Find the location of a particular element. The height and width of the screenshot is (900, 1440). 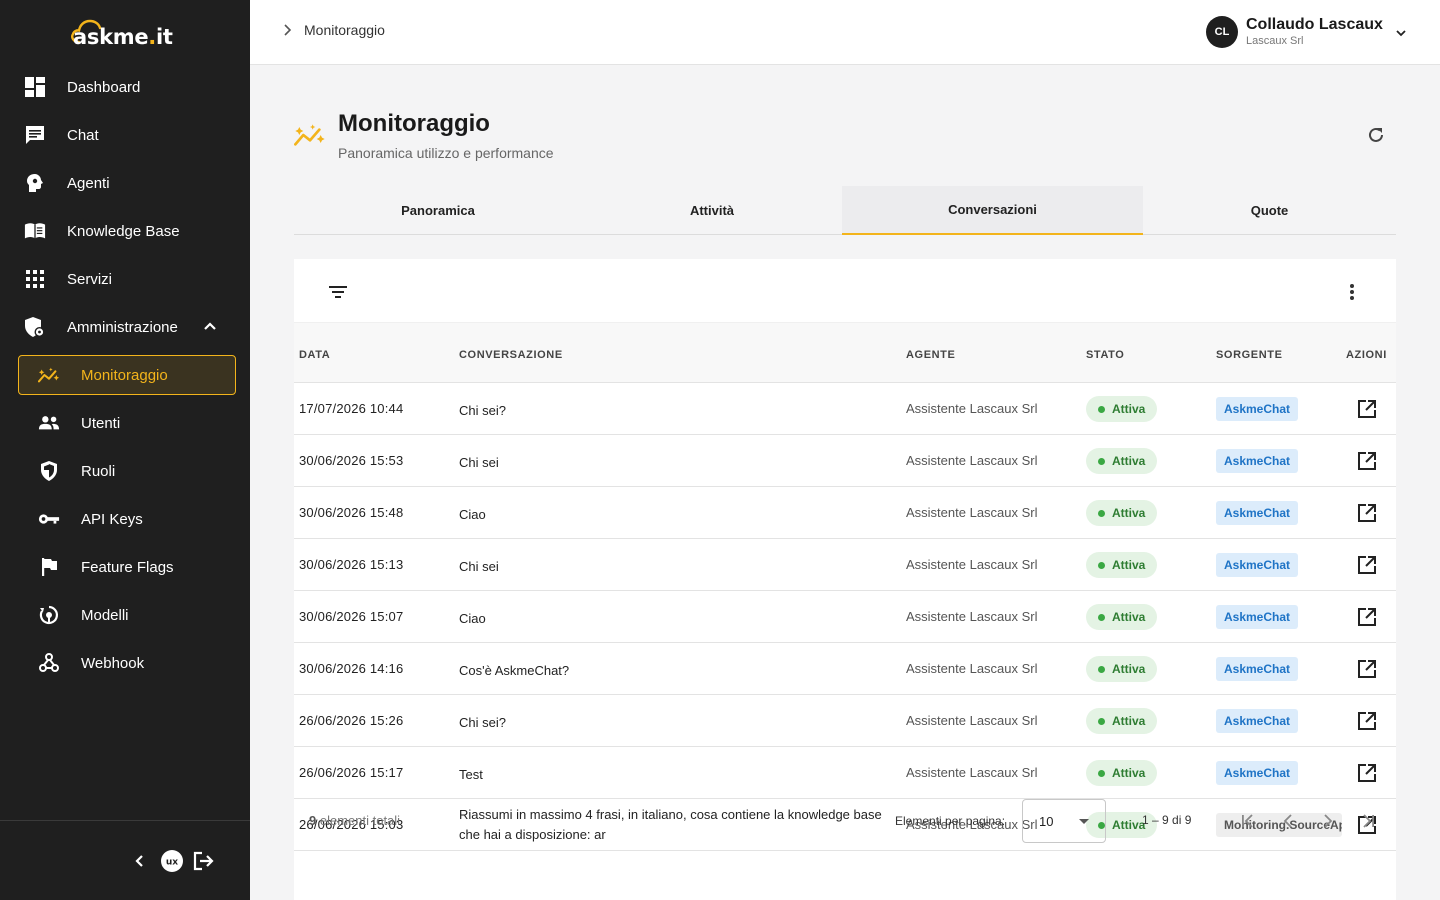

column-header-sorgente: SORGENTE is located at coordinates (1249, 355).